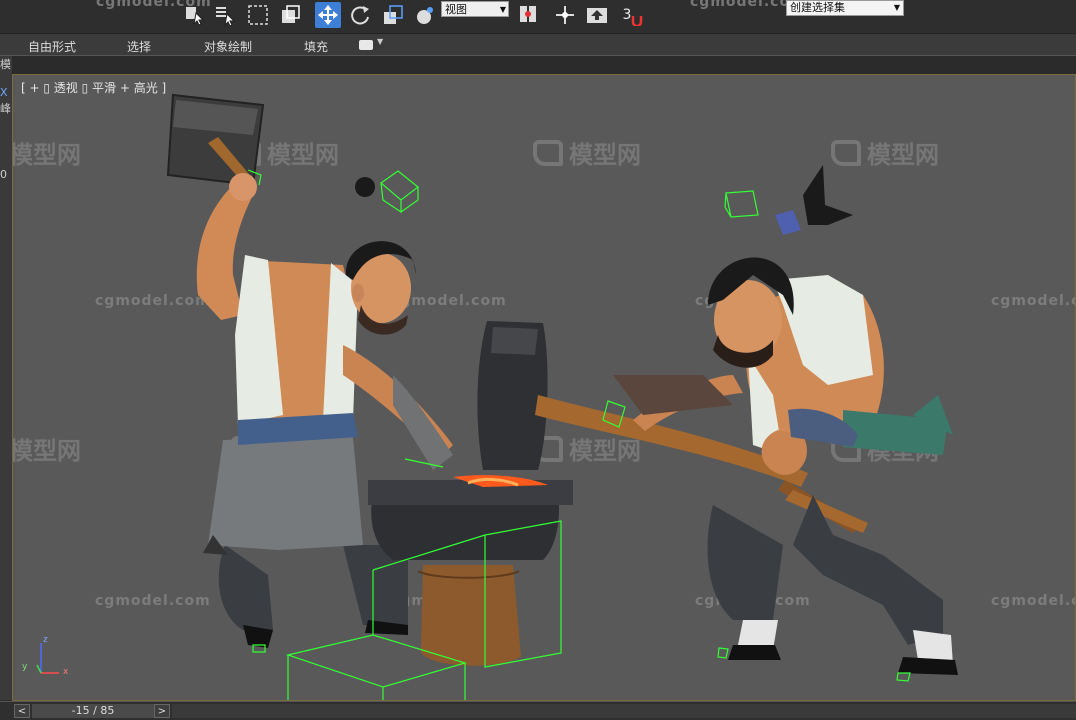  Describe the element at coordinates (162, 711) in the screenshot. I see `next-frame-button: >` at that location.